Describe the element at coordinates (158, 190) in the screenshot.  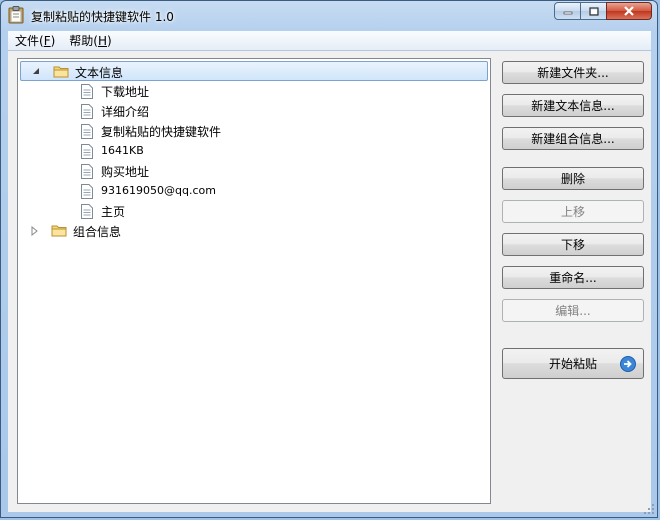
I see `tree-leaf-label: 931619050@qq.com` at that location.